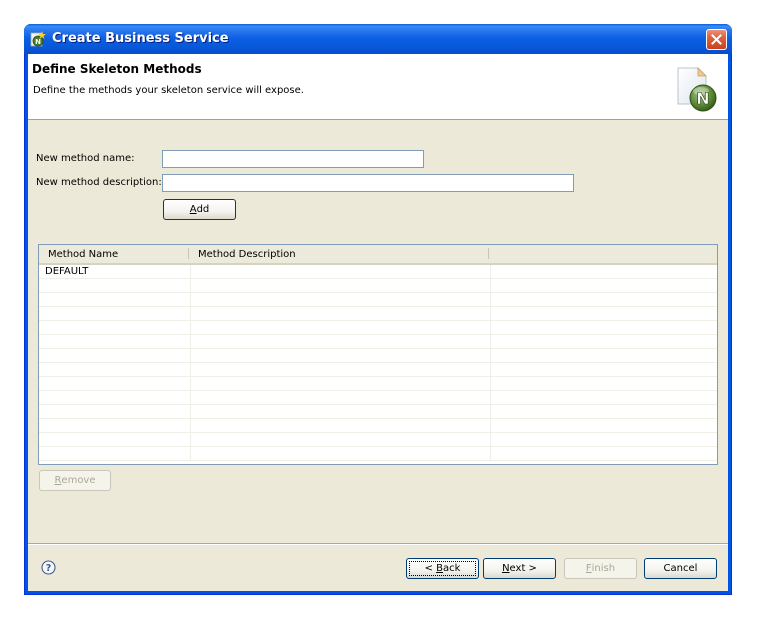 Image resolution: width=758 pixels, height=621 pixels. I want to click on back-button: < Back, so click(442, 568).